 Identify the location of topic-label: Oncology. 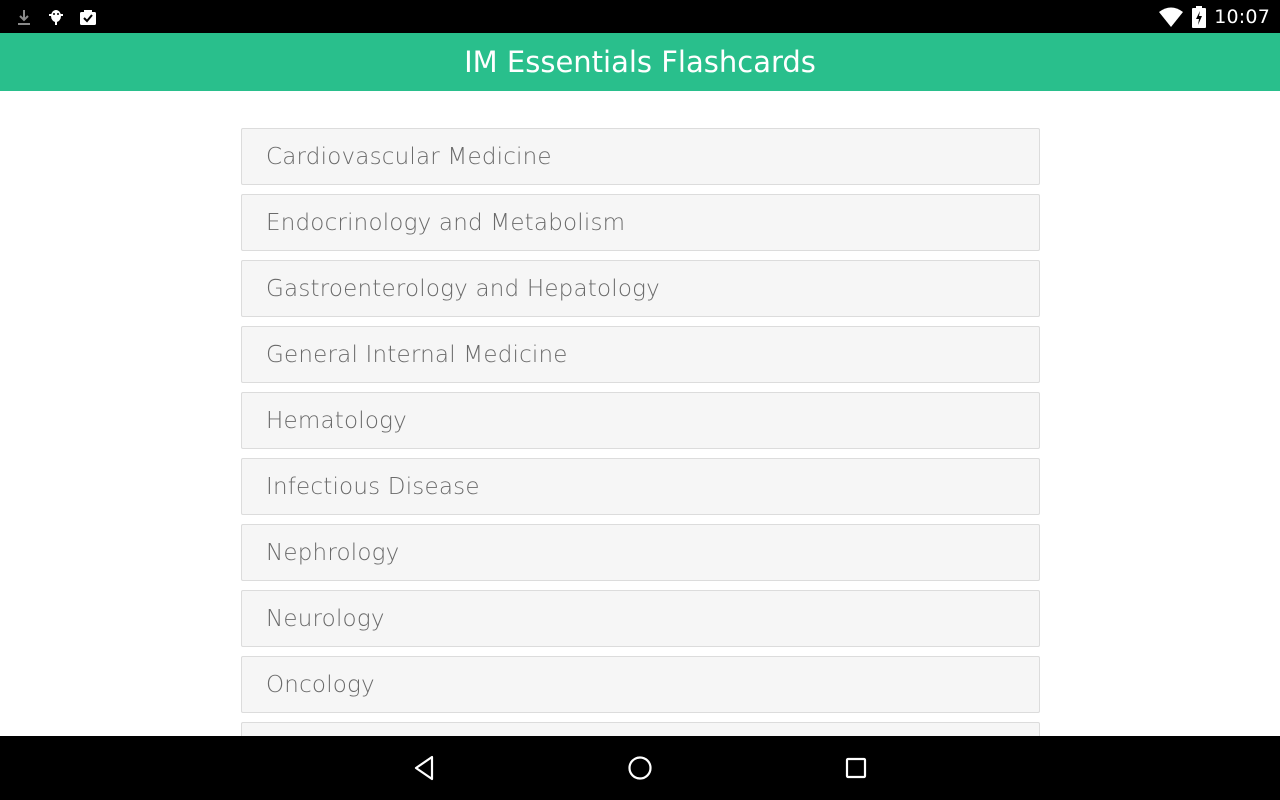
(320, 684).